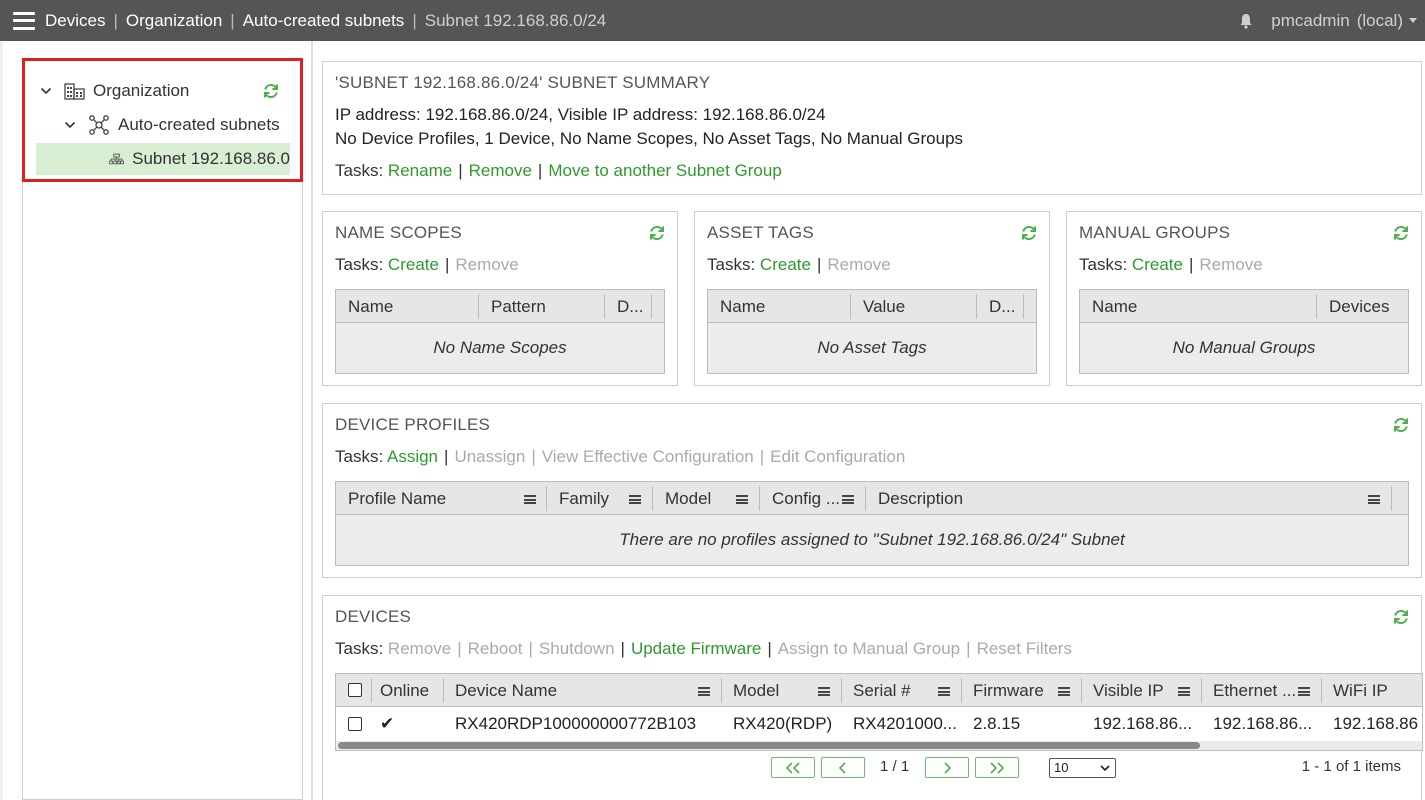  Describe the element at coordinates (75, 21) in the screenshot. I see `breadcrumb-devices: Devices` at that location.